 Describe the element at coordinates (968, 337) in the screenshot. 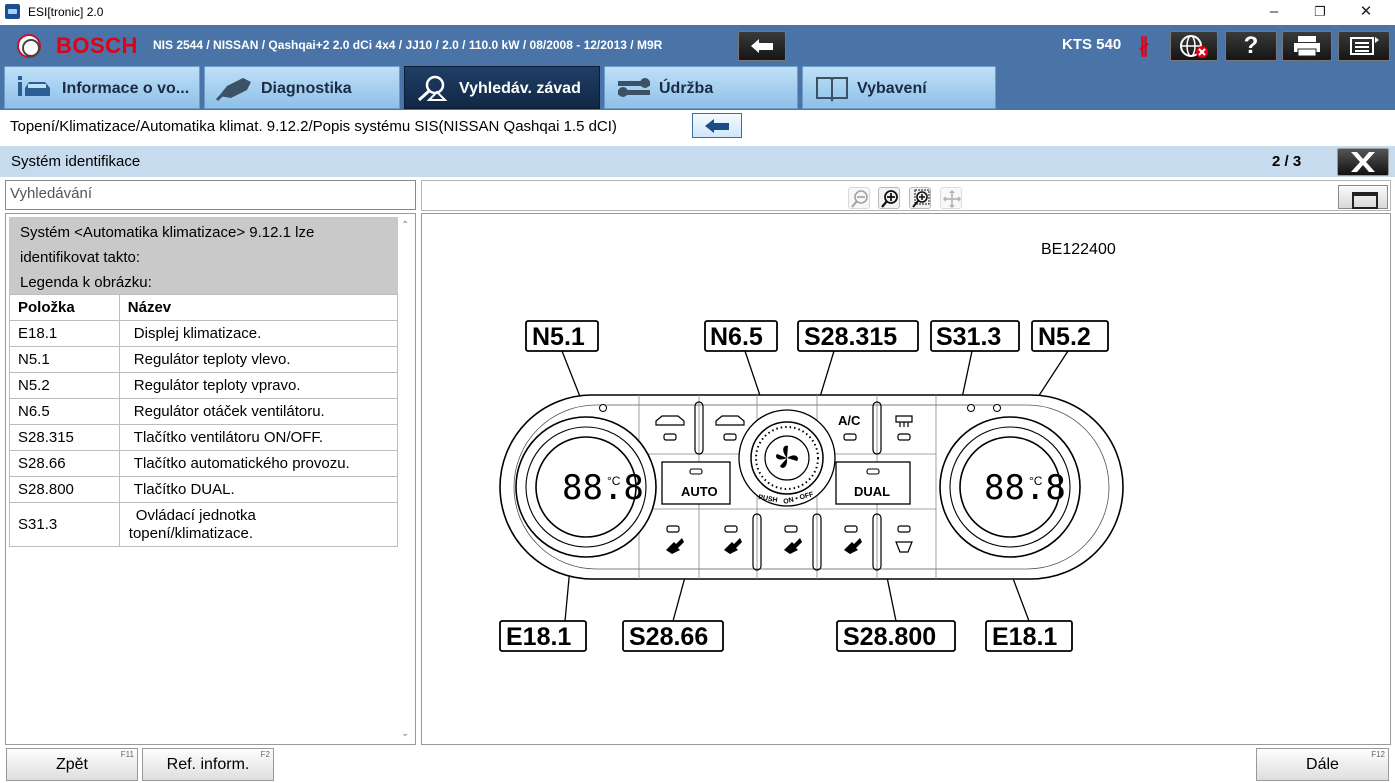

I see `callout-s313: S31.3` at that location.